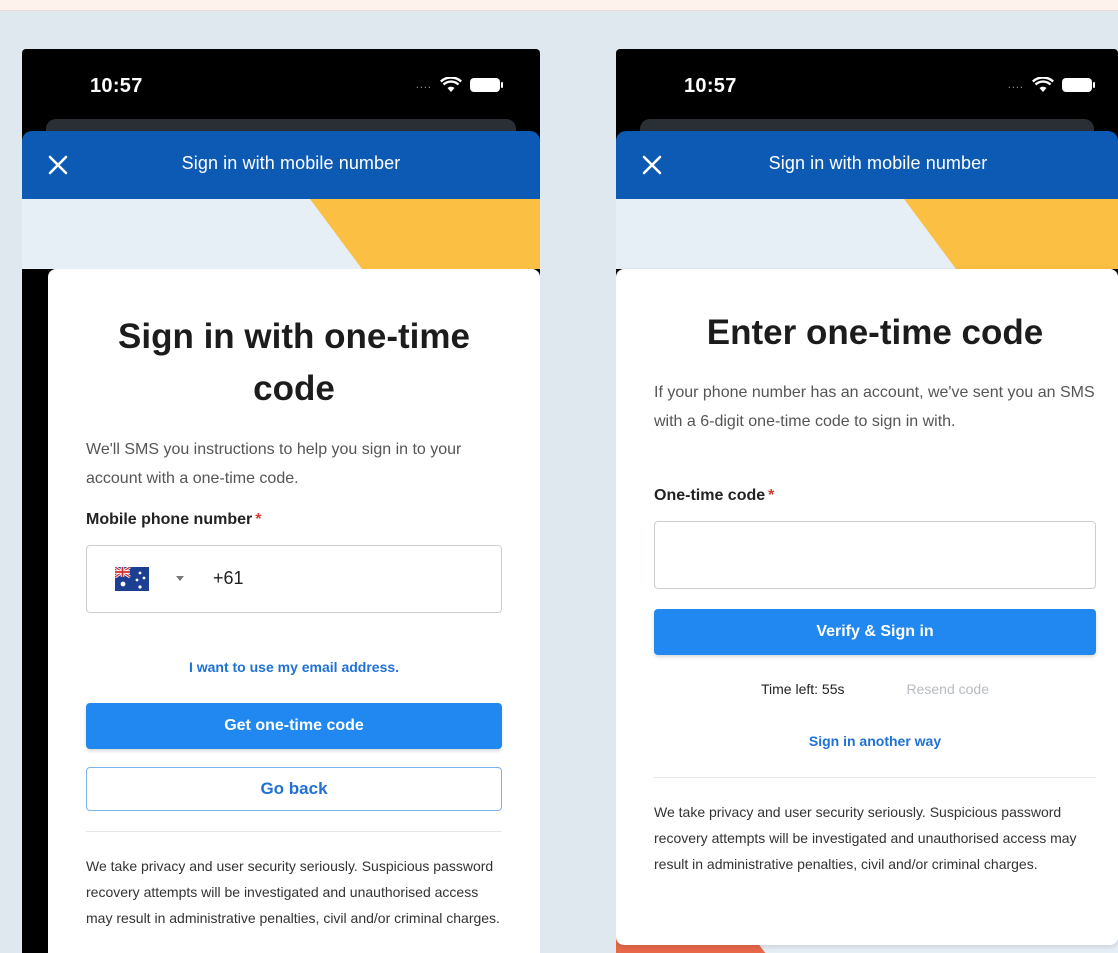  What do you see at coordinates (948, 689) in the screenshot?
I see `resend-code-link: Resend code` at bounding box center [948, 689].